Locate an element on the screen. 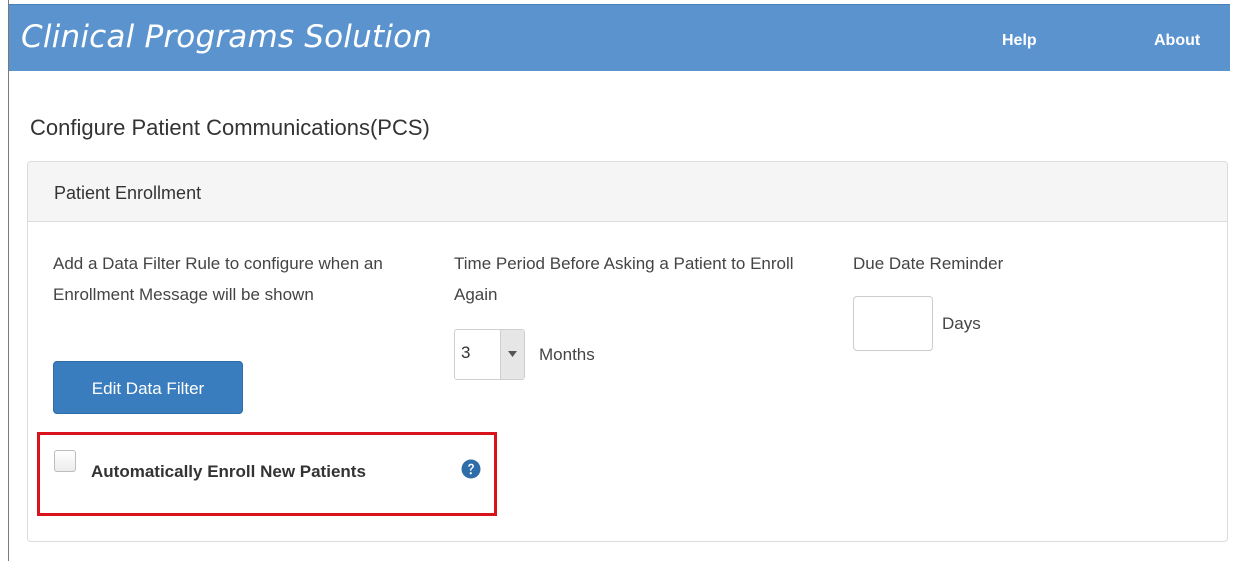  panel-title: Patient Enrollment is located at coordinates (128, 193).